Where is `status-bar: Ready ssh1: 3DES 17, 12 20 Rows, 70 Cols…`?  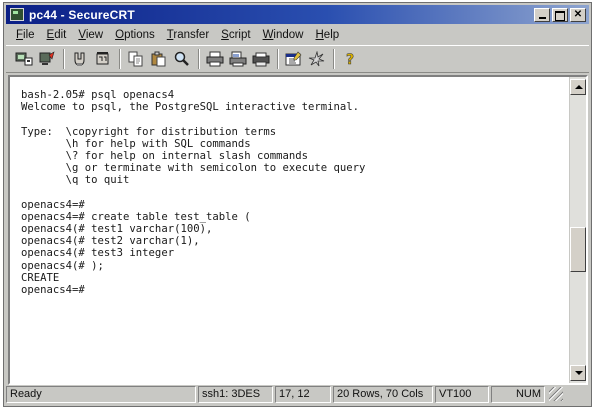 status-bar: Ready ssh1: 3DES 17, 12 20 Rows, 70 Cols… is located at coordinates (297, 394).